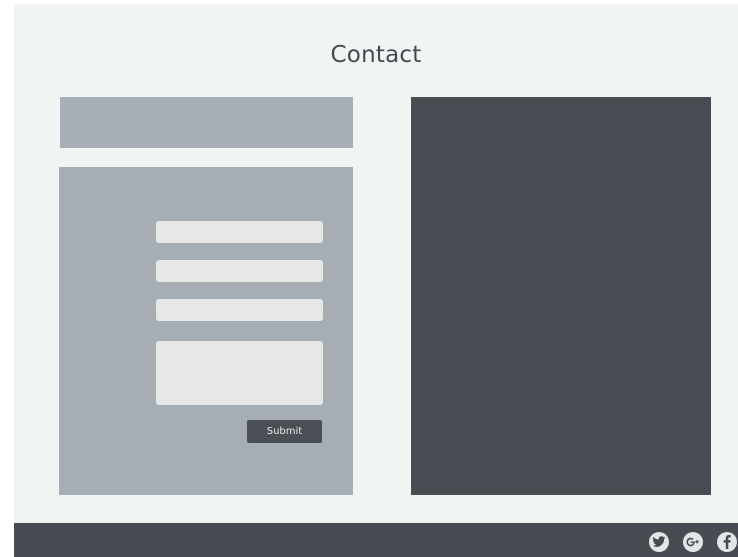 This screenshot has width=738, height=557. What do you see at coordinates (206, 122) in the screenshot?
I see `form-header-placeholder` at bounding box center [206, 122].